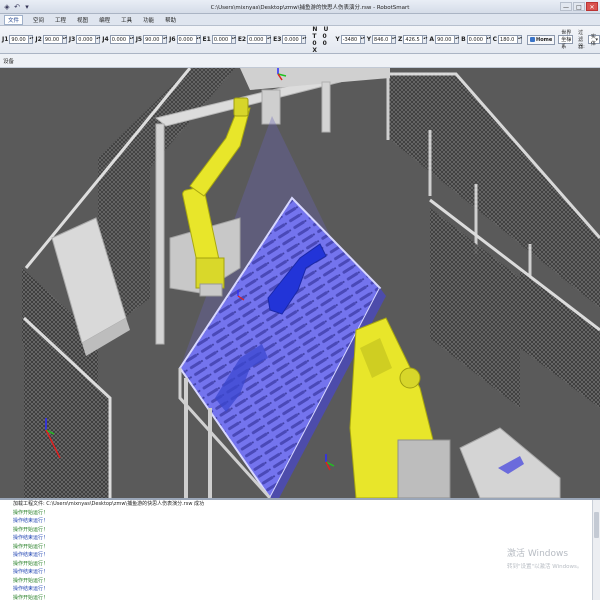 Image resolution: width=600 pixels, height=600 pixels. Describe the element at coordinates (579, 6) in the screenshot. I see `maximize-button: □` at that location.